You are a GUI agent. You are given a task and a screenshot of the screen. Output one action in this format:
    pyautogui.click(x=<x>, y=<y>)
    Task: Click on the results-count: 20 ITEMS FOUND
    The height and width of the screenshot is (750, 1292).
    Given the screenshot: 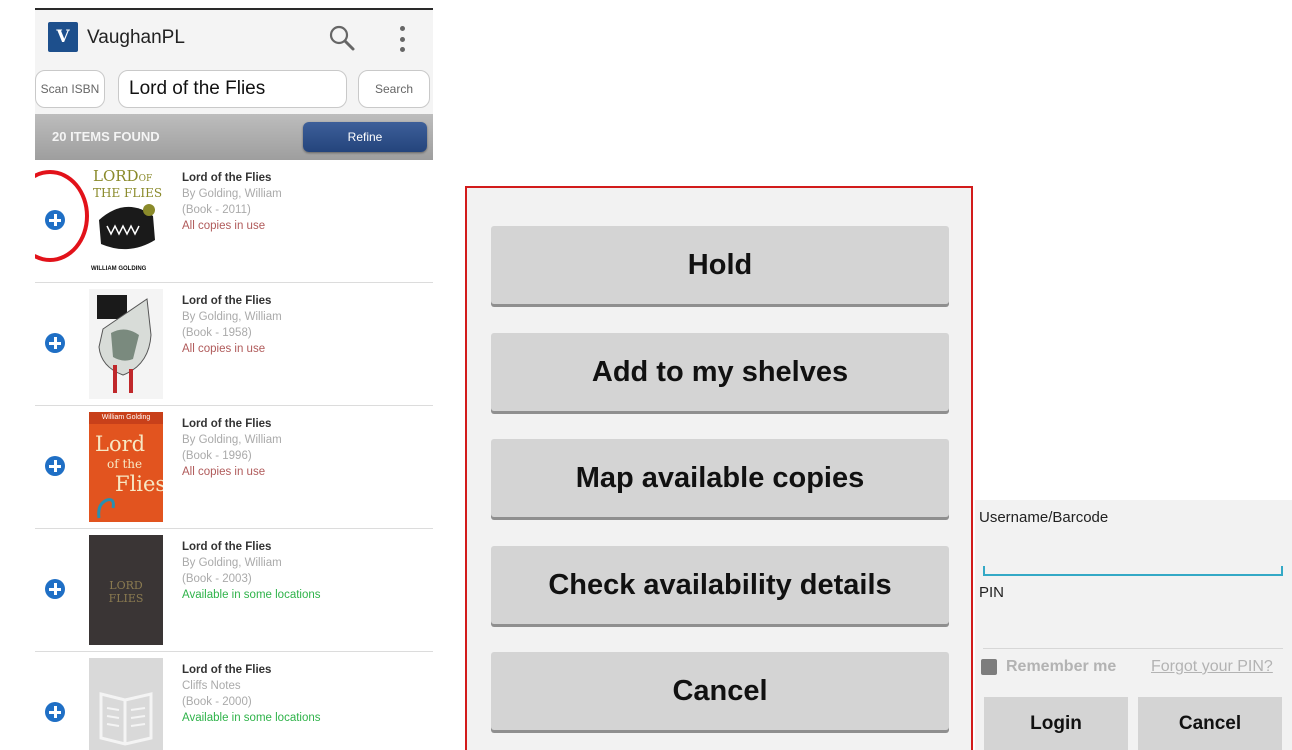 What is the action you would take?
    pyautogui.click(x=106, y=136)
    